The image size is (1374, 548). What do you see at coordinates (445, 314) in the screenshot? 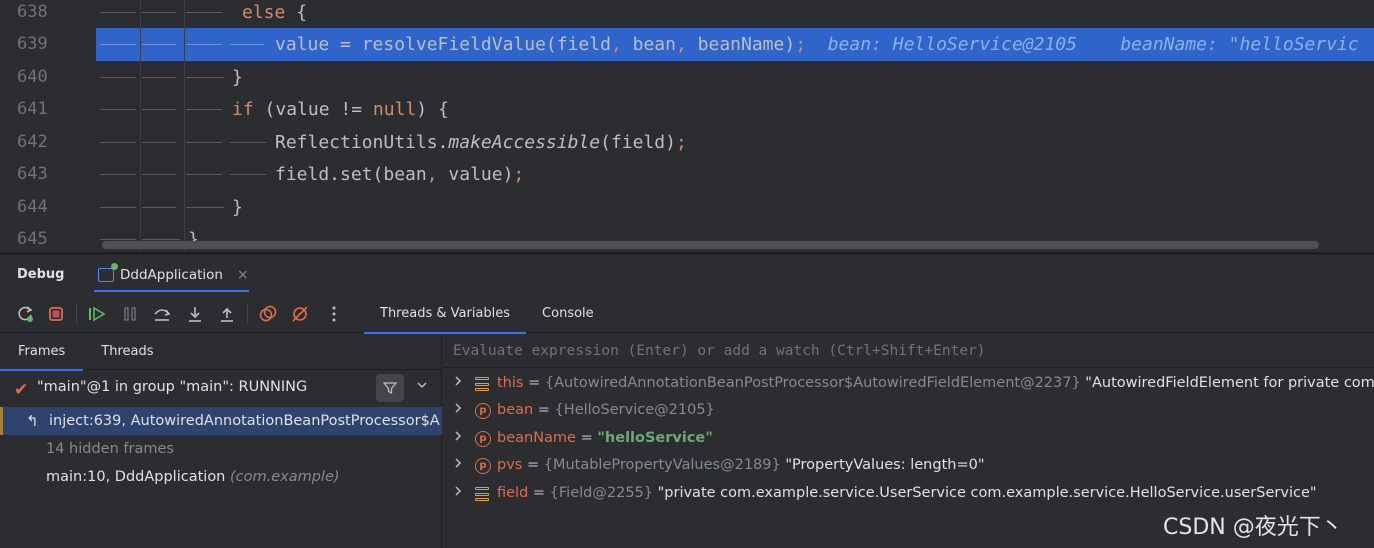
I see `tab-threads-variables: Threads & Variables` at bounding box center [445, 314].